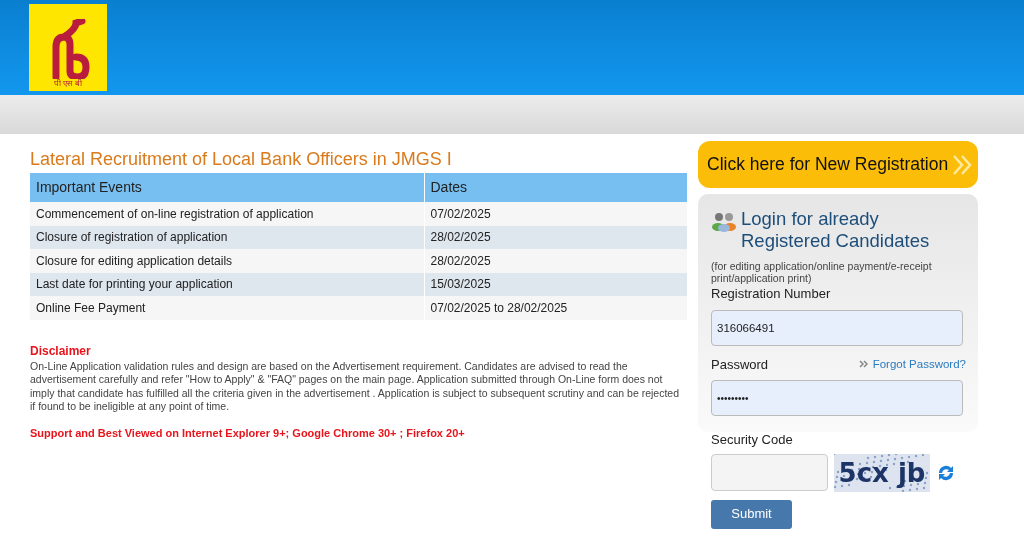  I want to click on security-code-label: Security Code, so click(752, 440).